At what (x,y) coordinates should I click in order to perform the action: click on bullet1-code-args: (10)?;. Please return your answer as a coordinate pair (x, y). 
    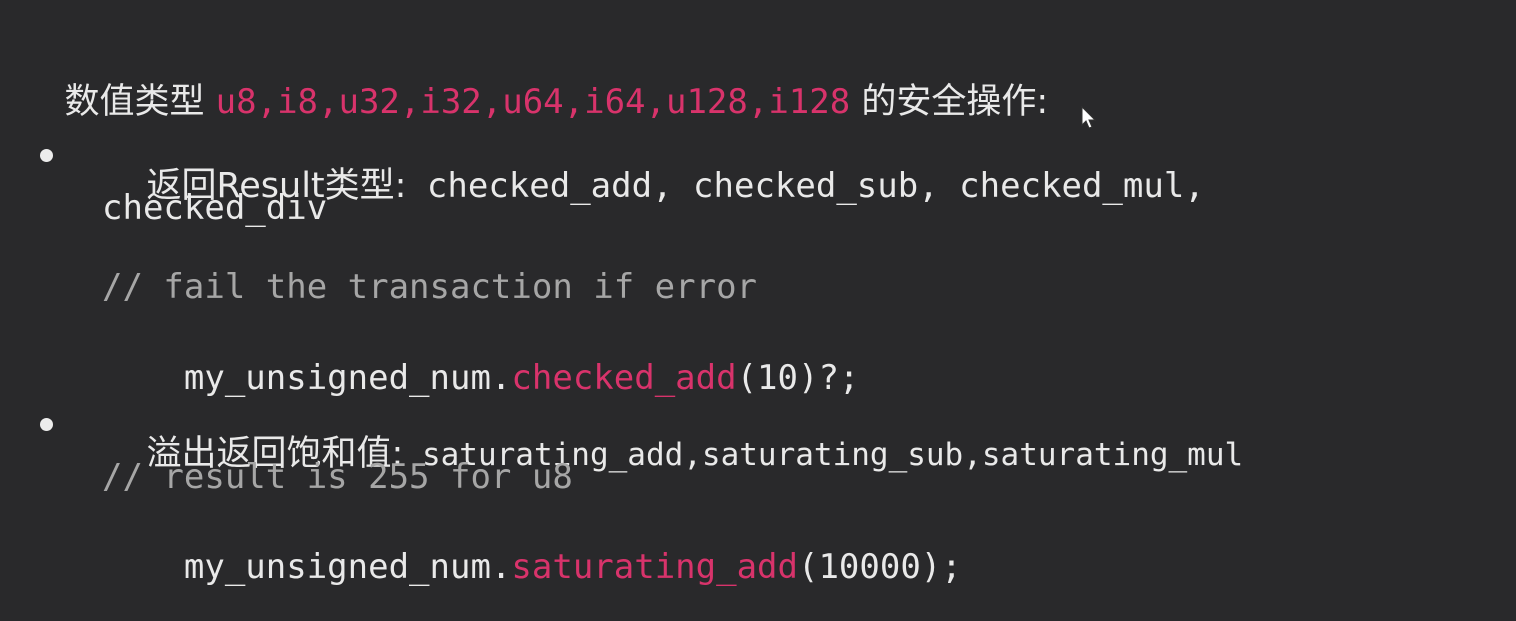
    Looking at the image, I should click on (798, 378).